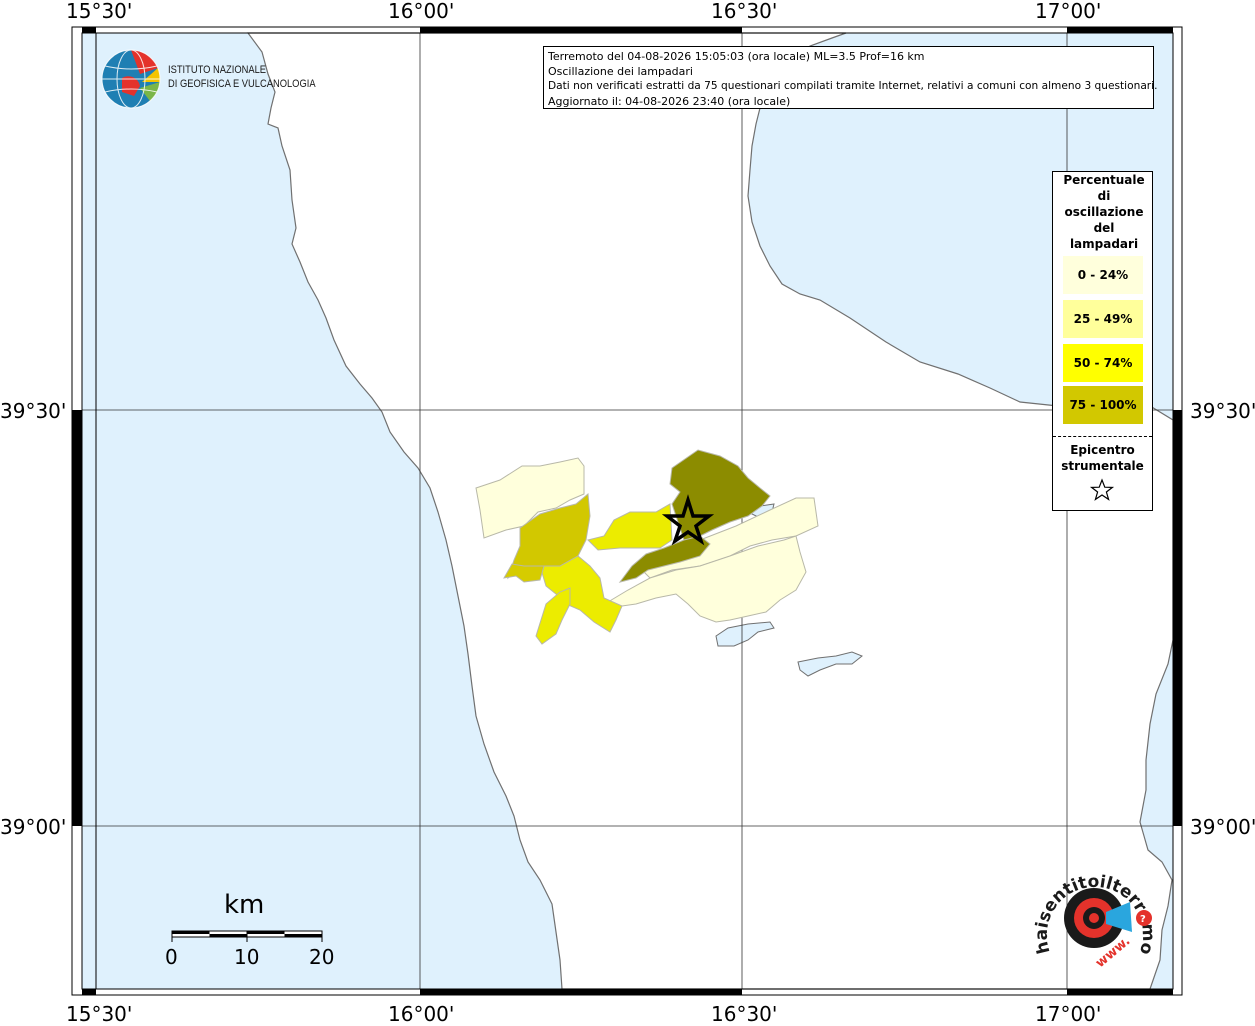  Describe the element at coordinates (217, 70) in the screenshot. I see `ingv-name-line-1: ISTITUTO NAZIONALE` at that location.